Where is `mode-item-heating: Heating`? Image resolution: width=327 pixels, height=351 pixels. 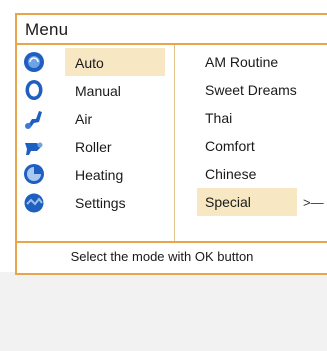
mode-item-heating: Heating is located at coordinates (95, 174).